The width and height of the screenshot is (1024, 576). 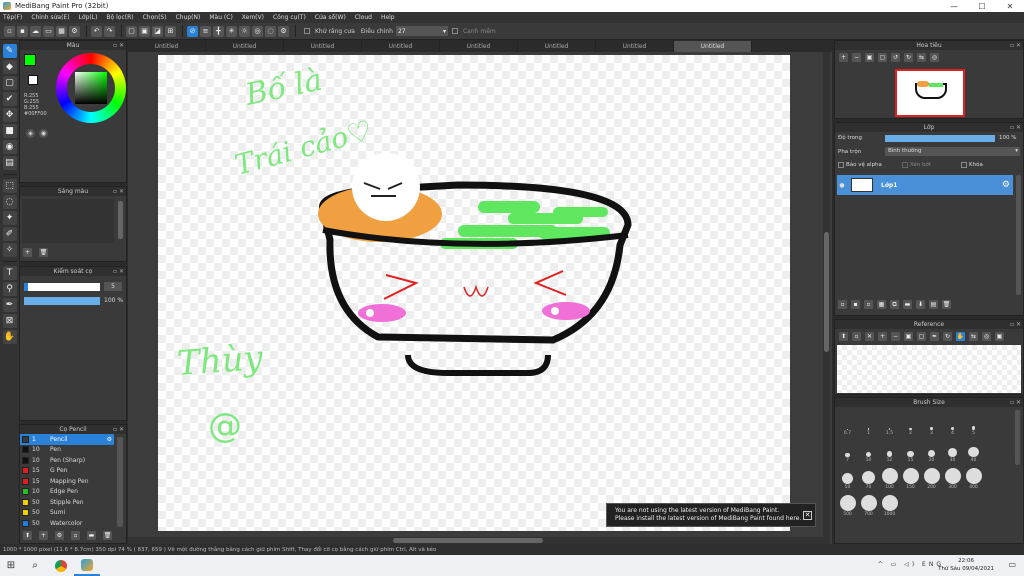 What do you see at coordinates (9, 202) in the screenshot?
I see `lasso-tool-icon: ◌` at bounding box center [9, 202].